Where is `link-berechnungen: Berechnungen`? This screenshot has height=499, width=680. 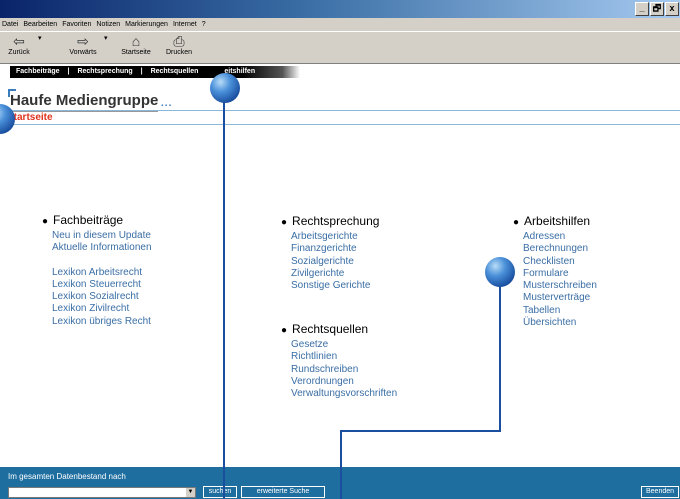
link-berechnungen: Berechnungen is located at coordinates (560, 249).